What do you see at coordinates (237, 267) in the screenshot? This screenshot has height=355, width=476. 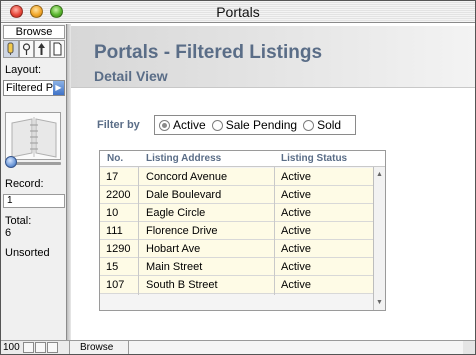 I see `table-row: 15 Main Street Active` at bounding box center [237, 267].